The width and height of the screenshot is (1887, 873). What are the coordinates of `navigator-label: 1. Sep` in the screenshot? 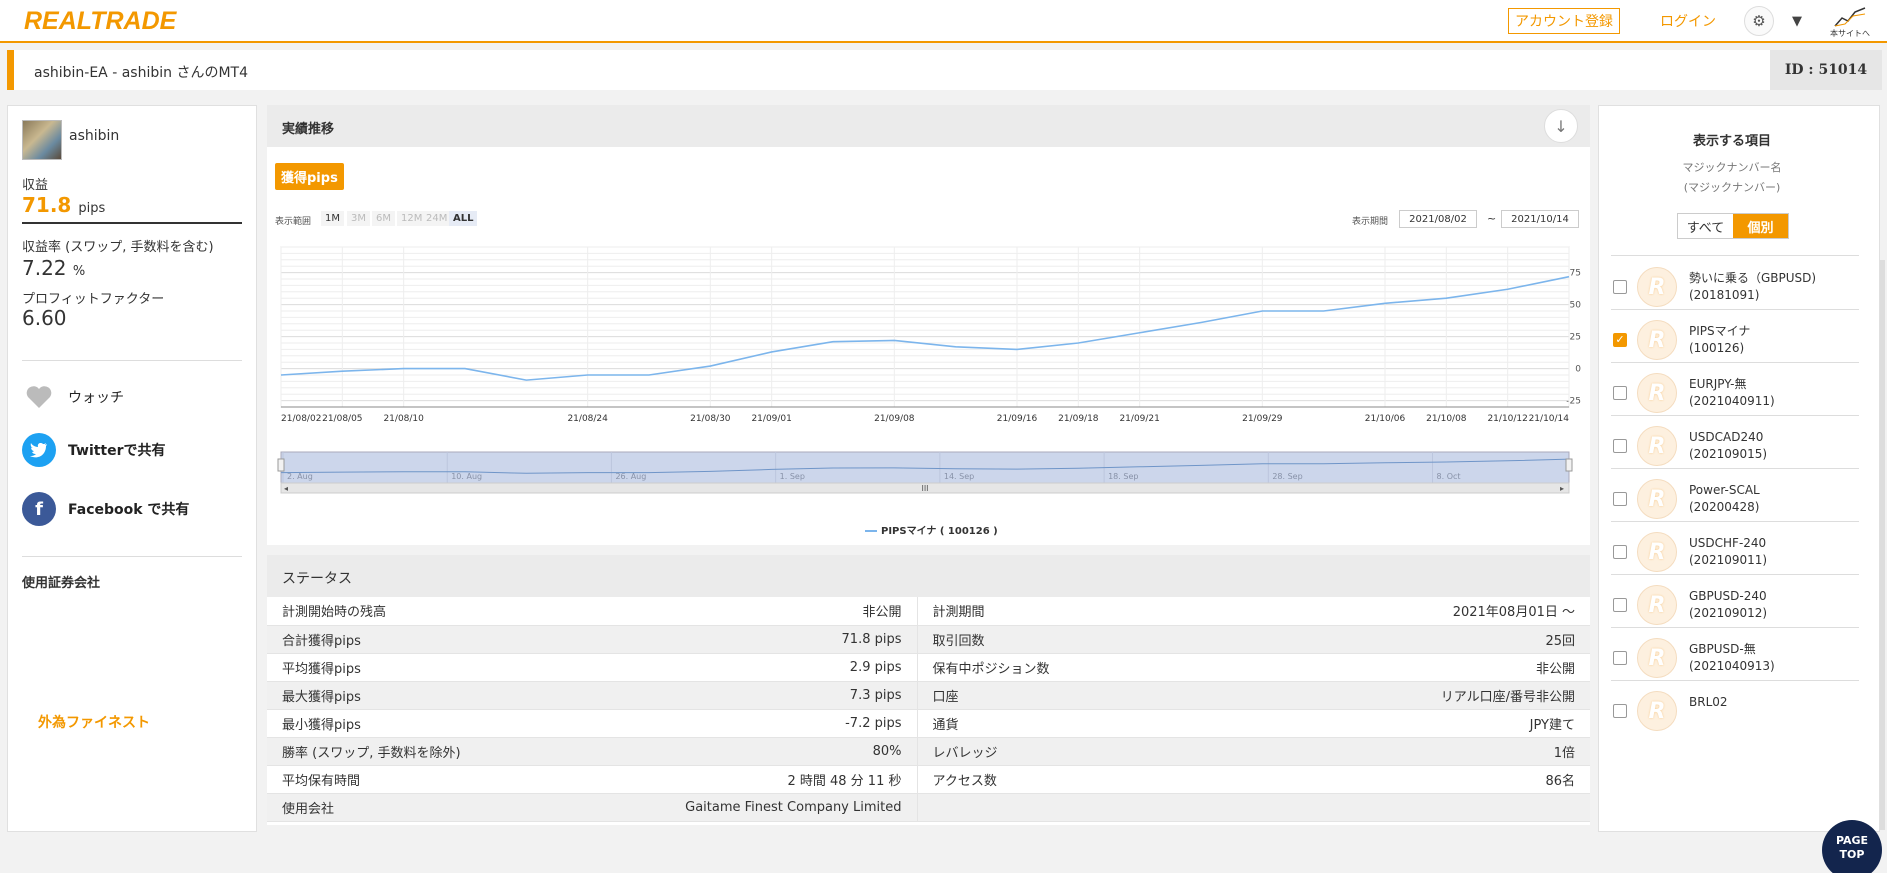 It's located at (792, 476).